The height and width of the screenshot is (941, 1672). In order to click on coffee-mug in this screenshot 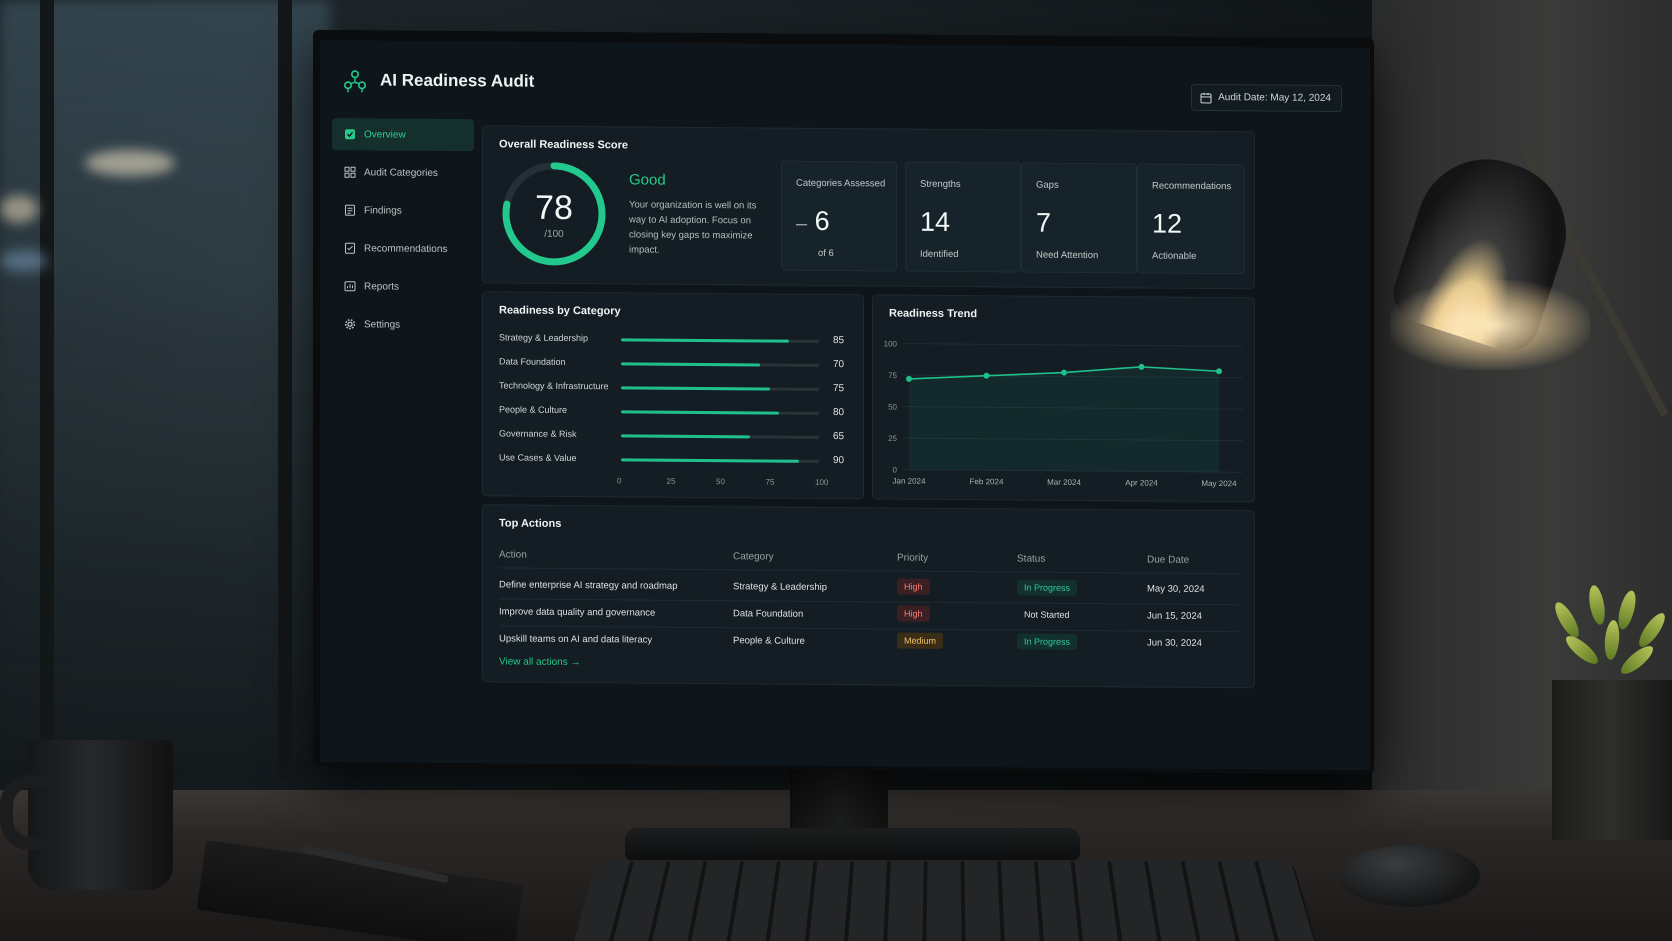, I will do `click(100, 815)`.